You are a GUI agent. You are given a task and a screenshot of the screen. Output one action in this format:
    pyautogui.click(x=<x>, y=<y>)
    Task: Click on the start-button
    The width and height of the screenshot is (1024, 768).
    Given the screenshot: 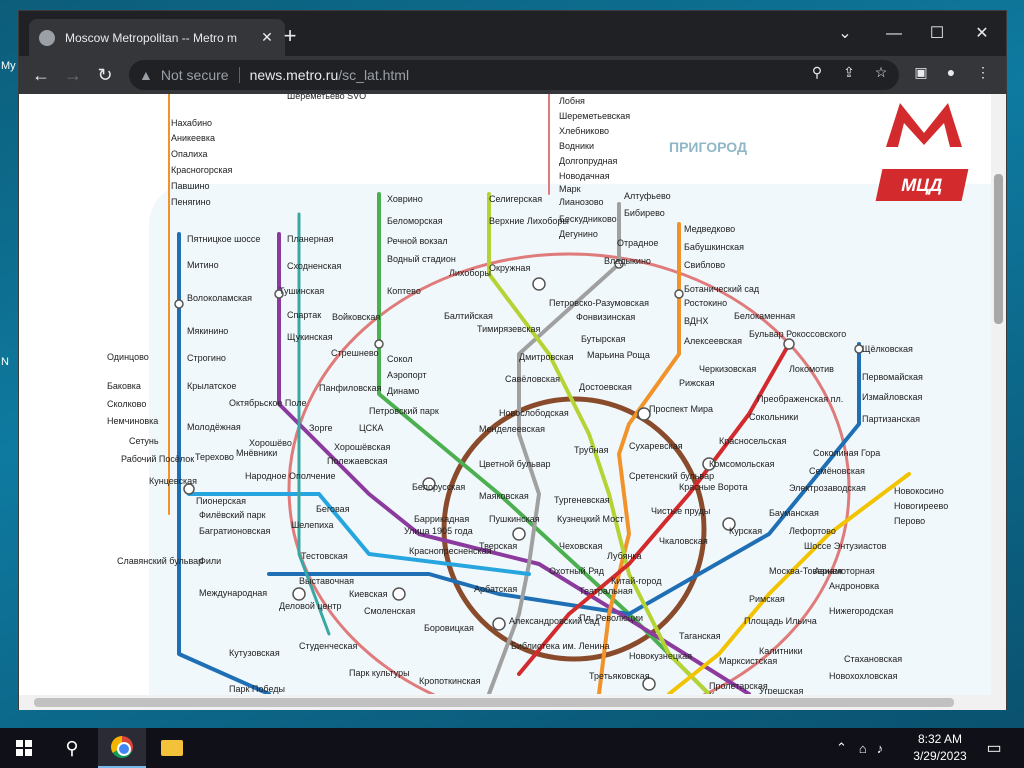 What is the action you would take?
    pyautogui.click(x=24, y=748)
    